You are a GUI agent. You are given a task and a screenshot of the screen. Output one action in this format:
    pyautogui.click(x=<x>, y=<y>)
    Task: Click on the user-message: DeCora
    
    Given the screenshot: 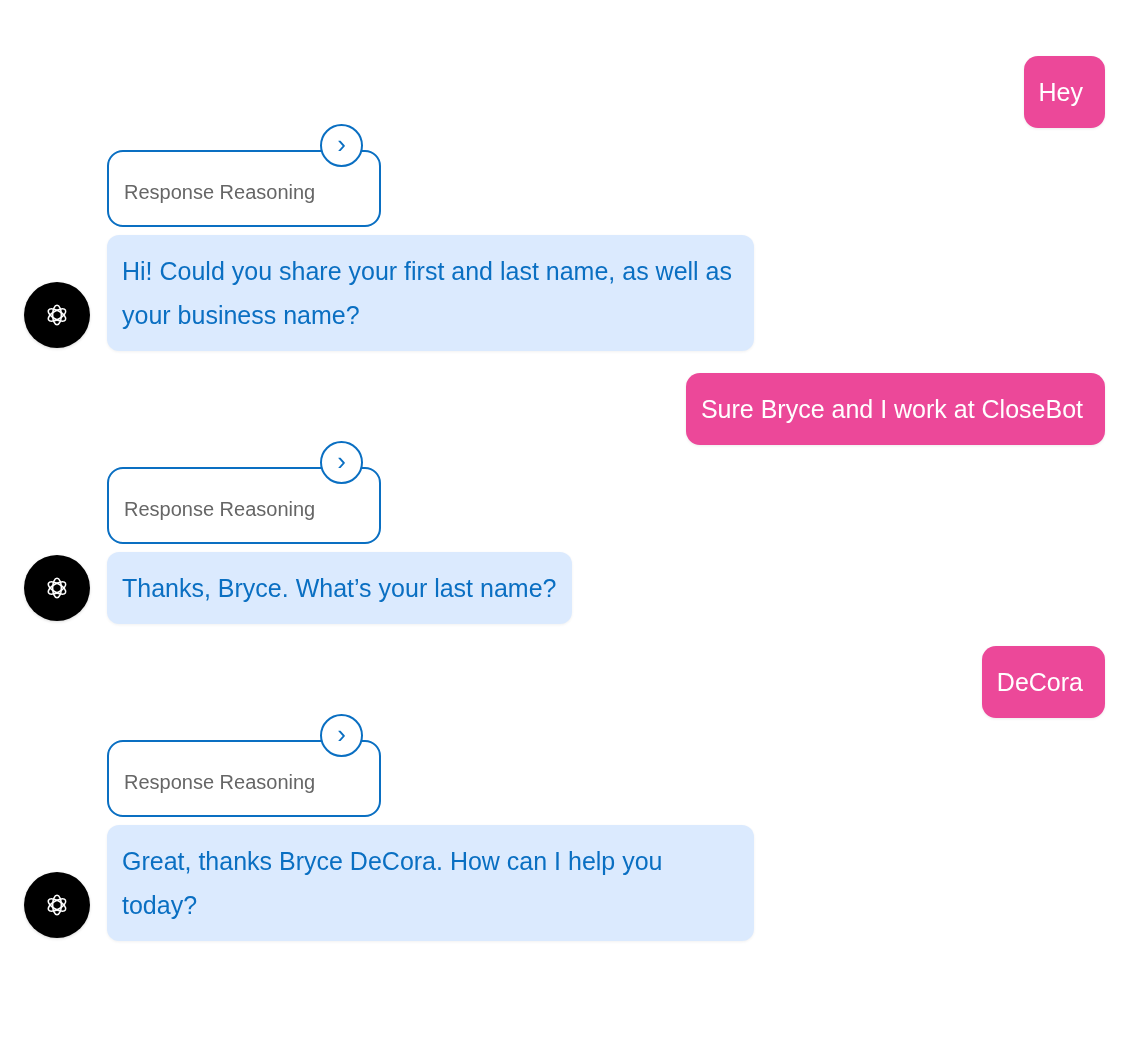 What is the action you would take?
    pyautogui.click(x=1043, y=682)
    